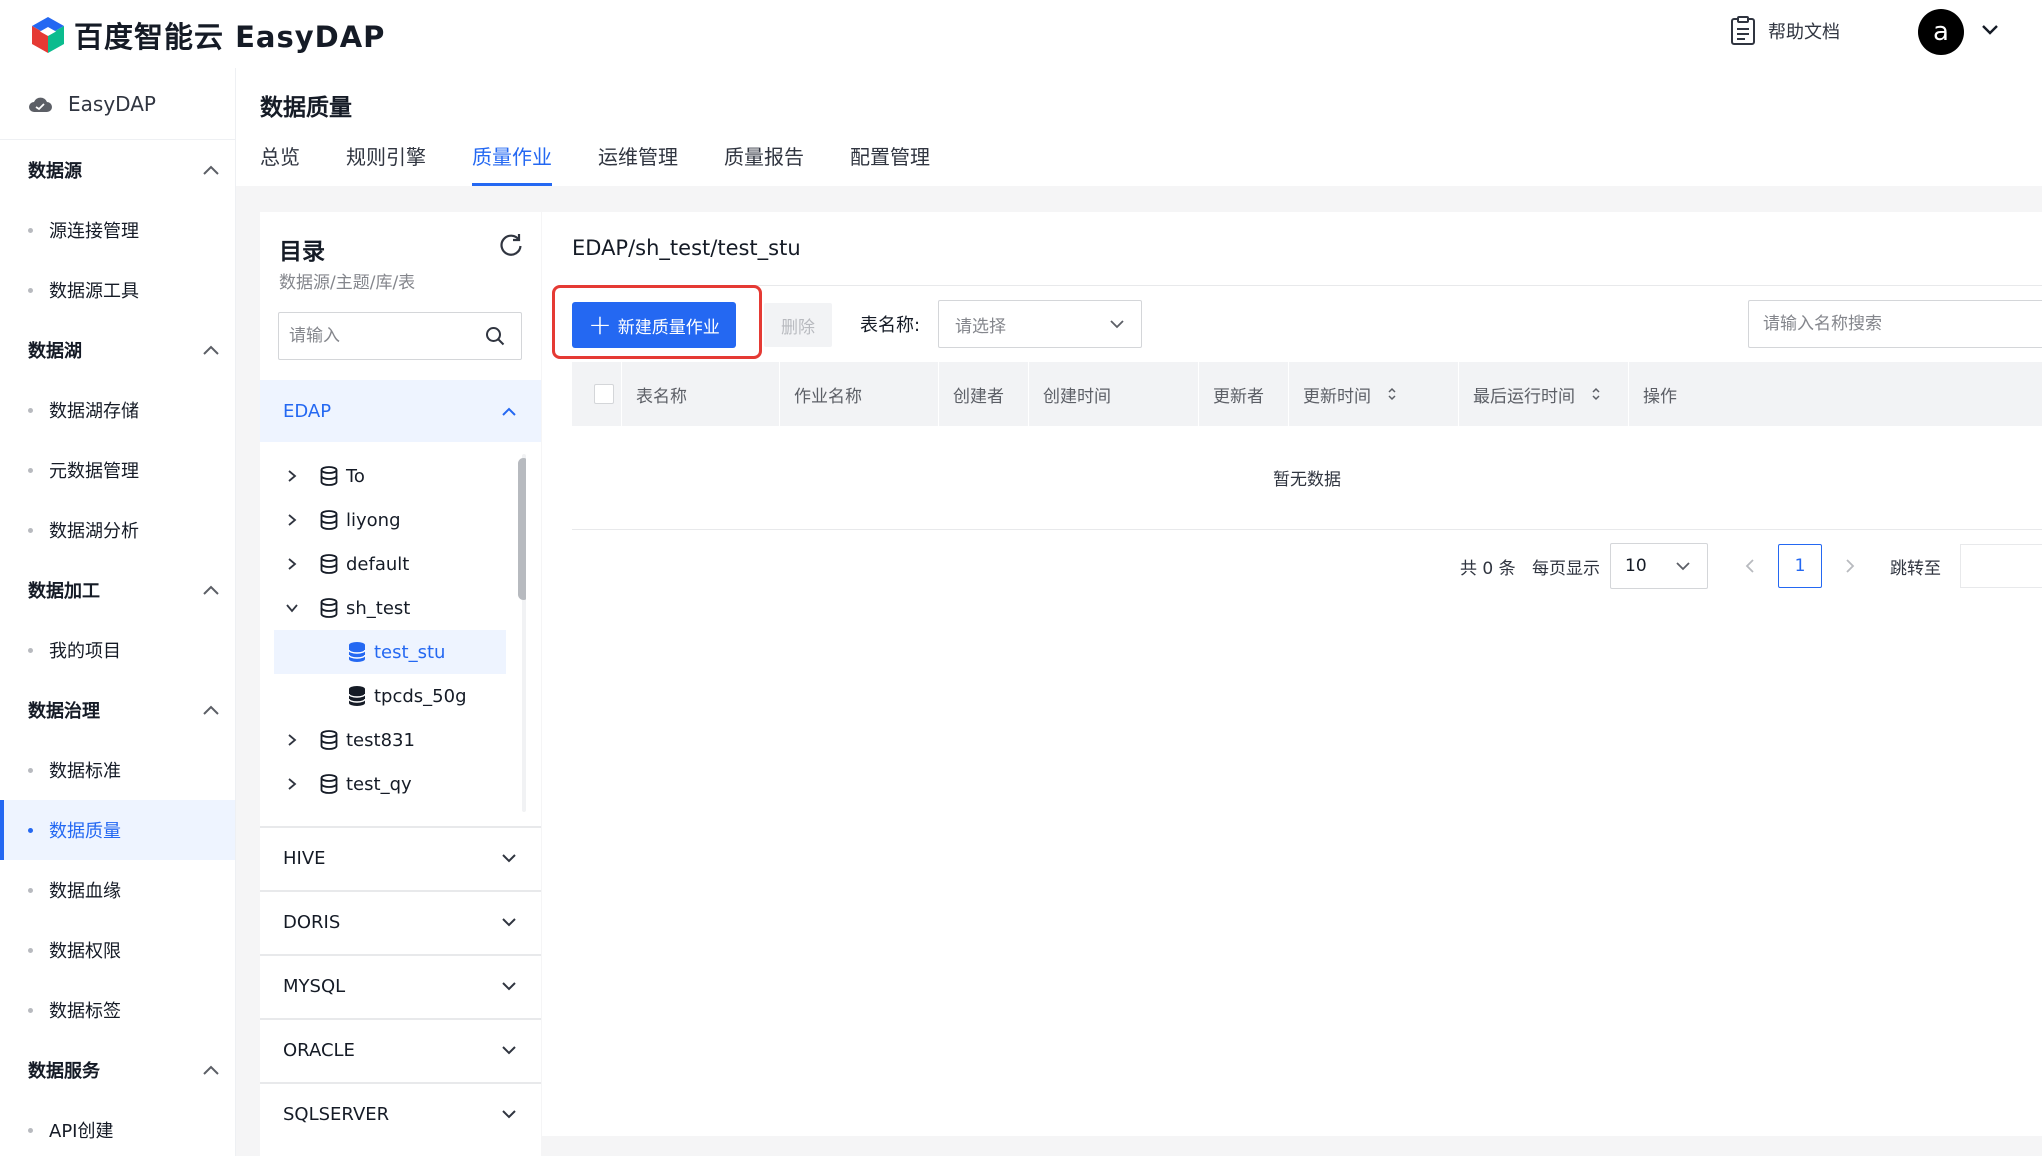 Image resolution: width=2042 pixels, height=1156 pixels. What do you see at coordinates (347, 283) in the screenshot?
I see `catalog-subtitle: 数据源/主题/库/表` at bounding box center [347, 283].